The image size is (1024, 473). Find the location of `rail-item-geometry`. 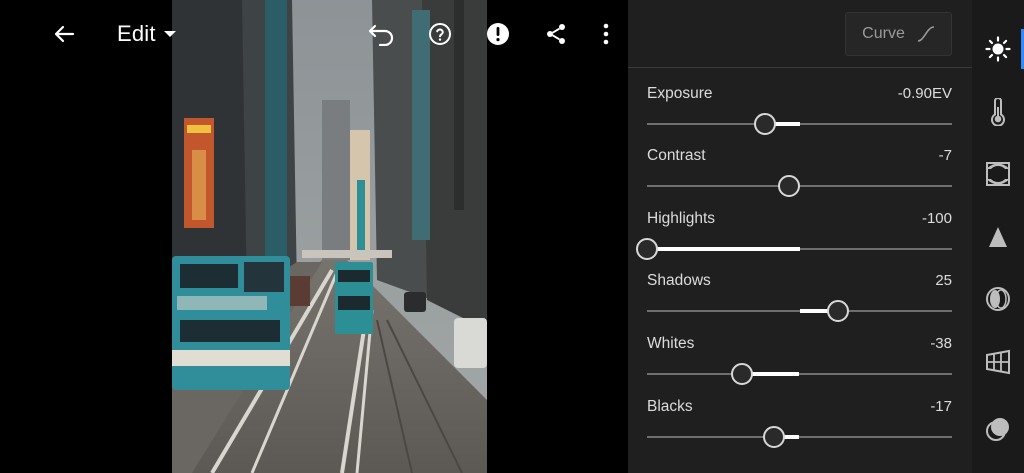

rail-item-geometry is located at coordinates (998, 362).